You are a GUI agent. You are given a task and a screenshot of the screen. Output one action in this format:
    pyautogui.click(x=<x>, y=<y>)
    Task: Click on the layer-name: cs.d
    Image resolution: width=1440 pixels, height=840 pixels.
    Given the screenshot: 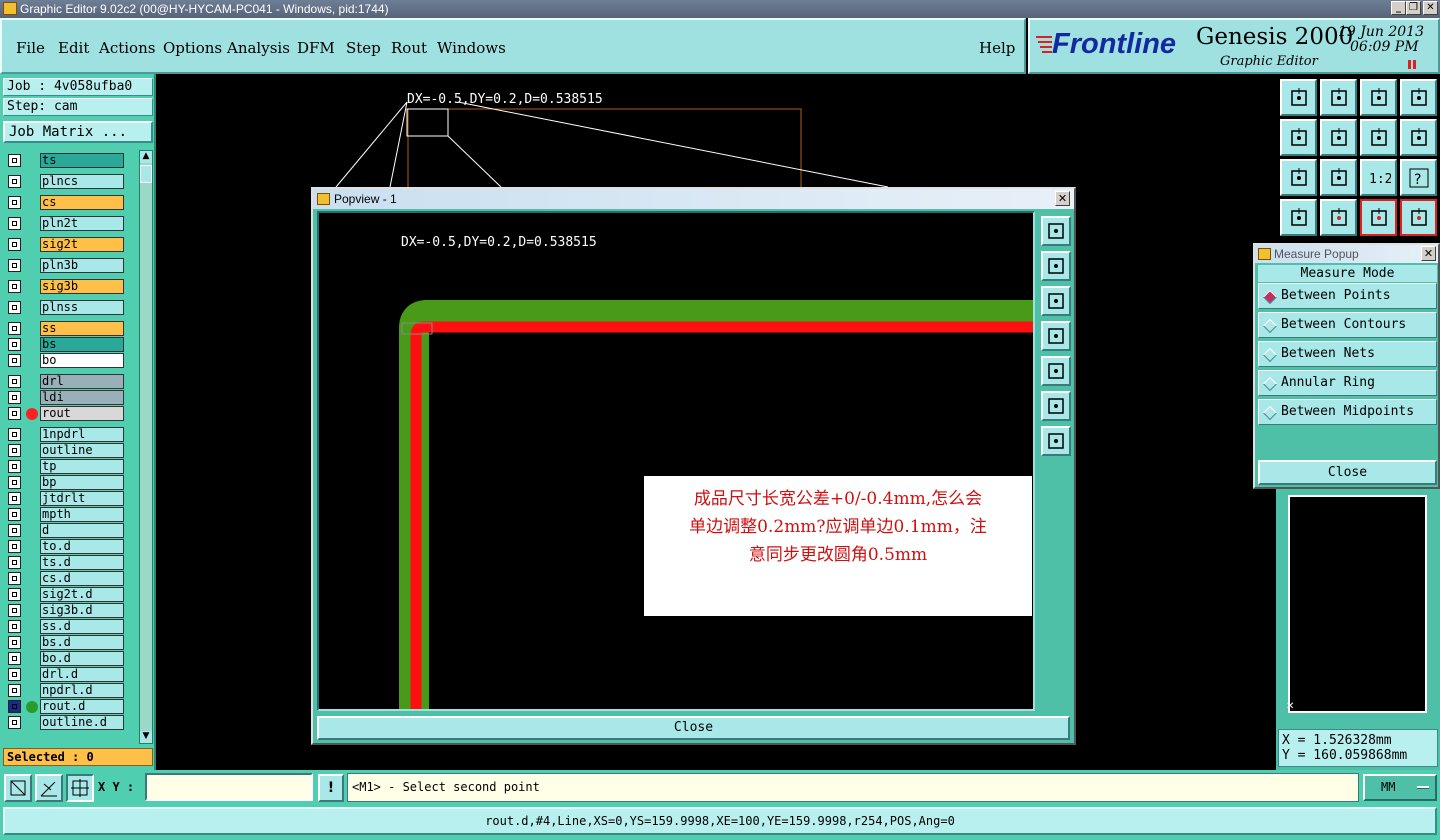 What is the action you would take?
    pyautogui.click(x=82, y=578)
    